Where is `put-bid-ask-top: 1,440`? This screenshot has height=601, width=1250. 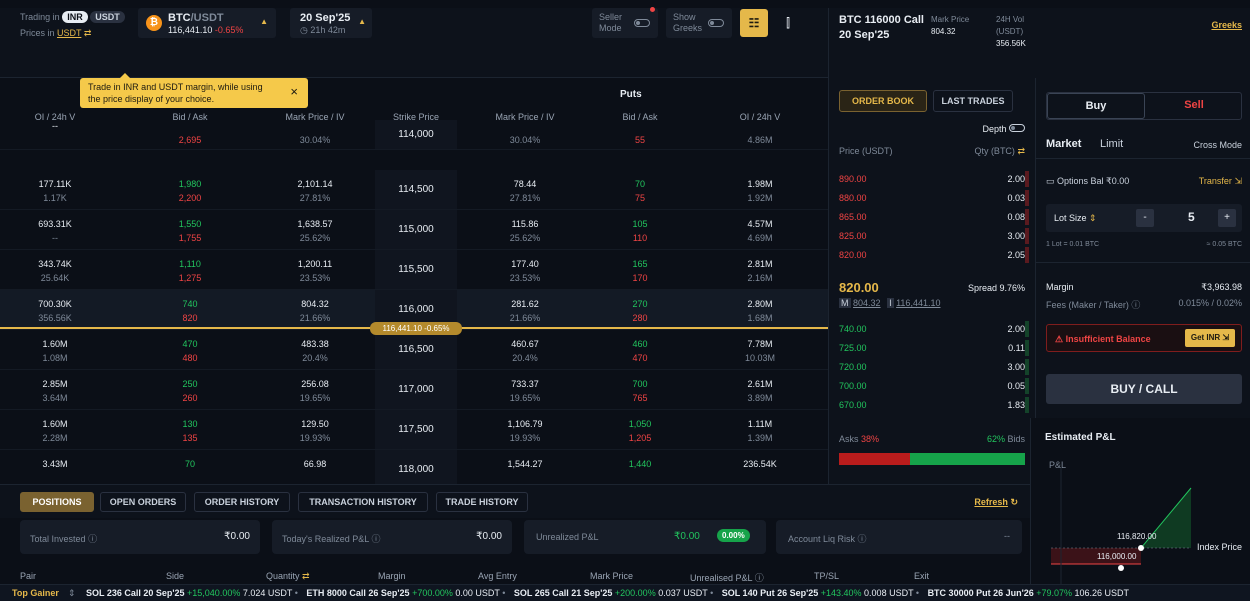 put-bid-ask-top: 1,440 is located at coordinates (640, 464).